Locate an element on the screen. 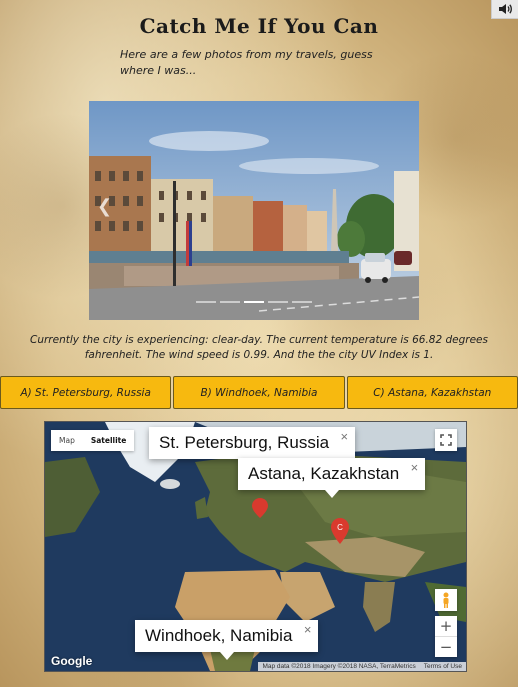  fullscreen-icon is located at coordinates (446, 440).